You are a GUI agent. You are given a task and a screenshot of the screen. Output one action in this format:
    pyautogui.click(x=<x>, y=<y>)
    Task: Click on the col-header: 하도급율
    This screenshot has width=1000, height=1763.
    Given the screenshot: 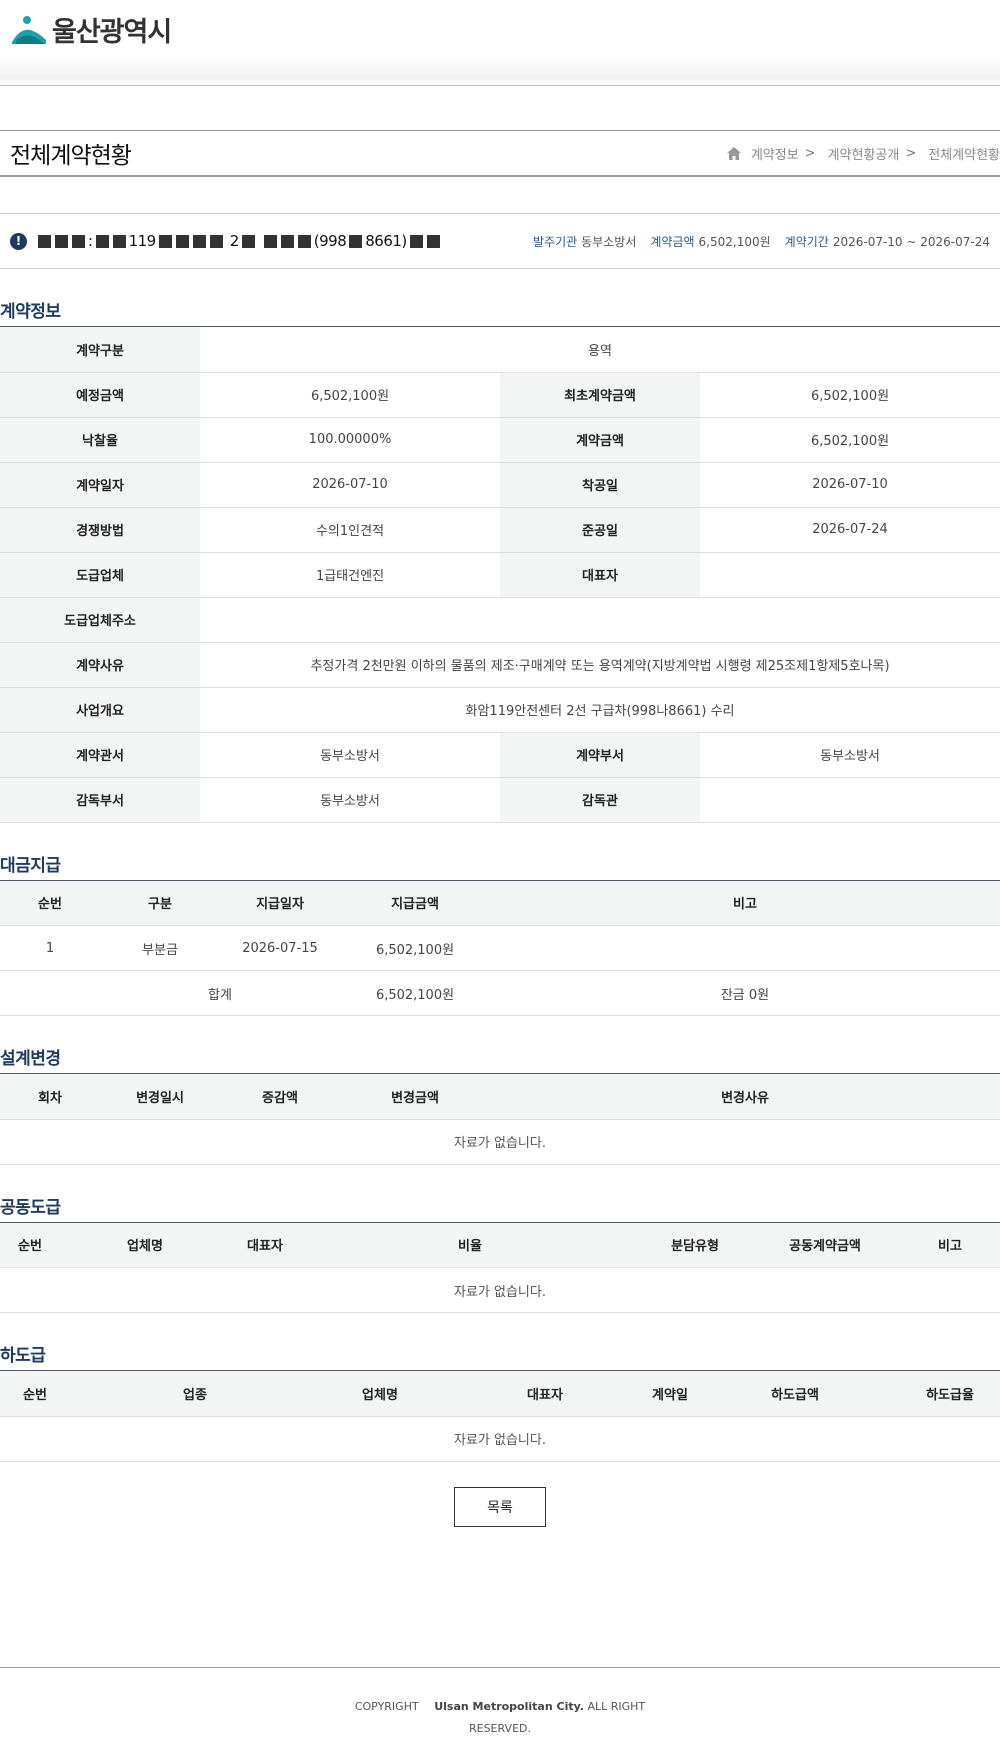 What is the action you would take?
    pyautogui.click(x=950, y=1394)
    